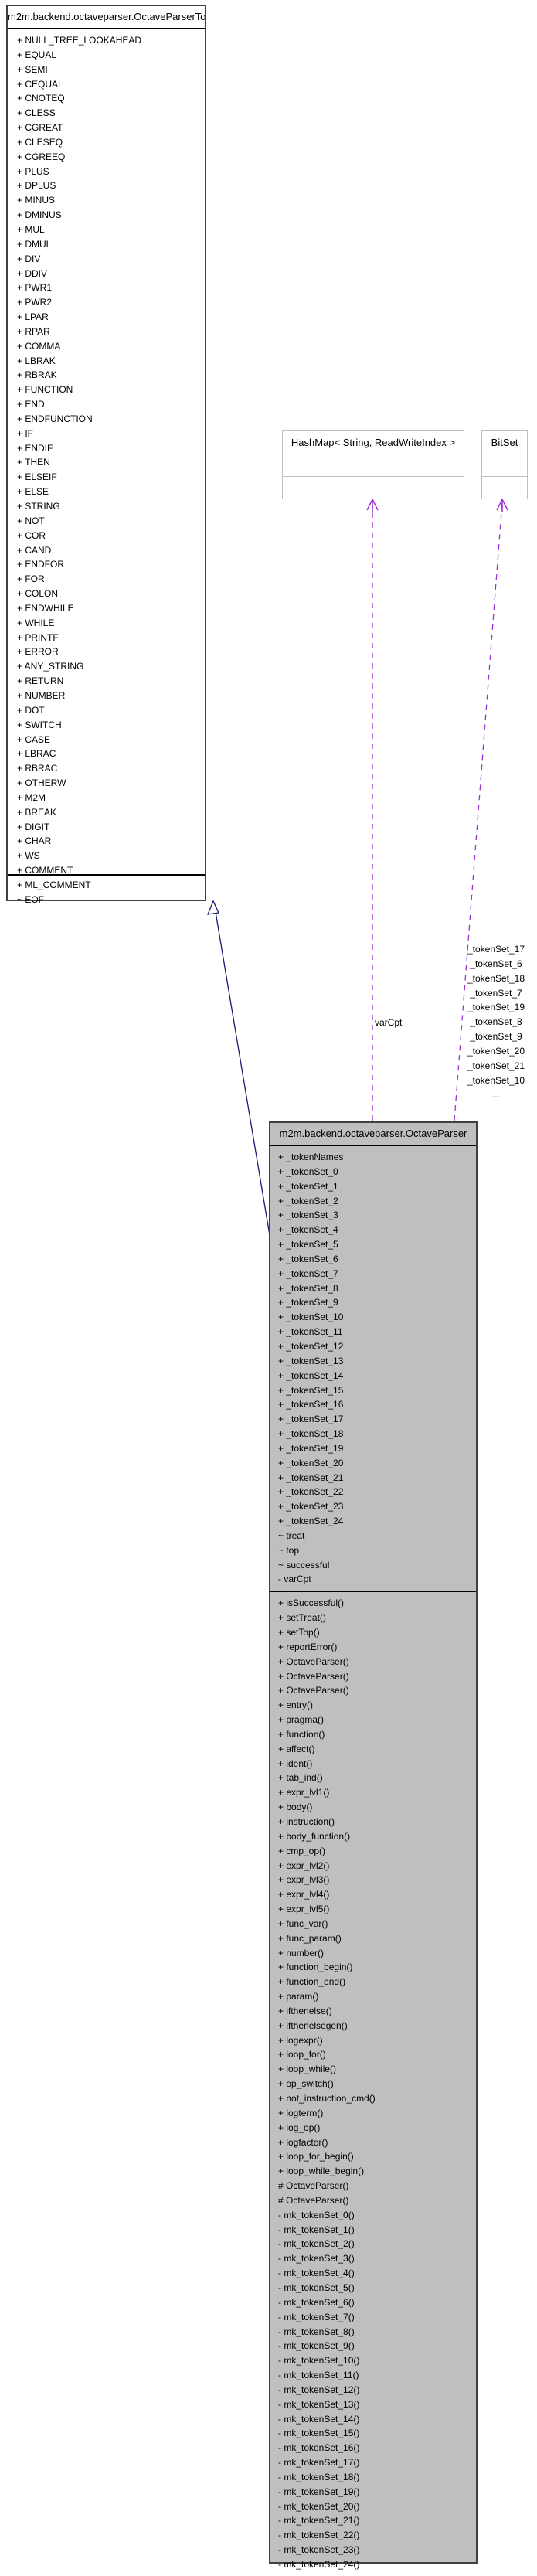 This screenshot has height=2576, width=537. I want to click on class-attribute: + ENDFOR, so click(41, 564).